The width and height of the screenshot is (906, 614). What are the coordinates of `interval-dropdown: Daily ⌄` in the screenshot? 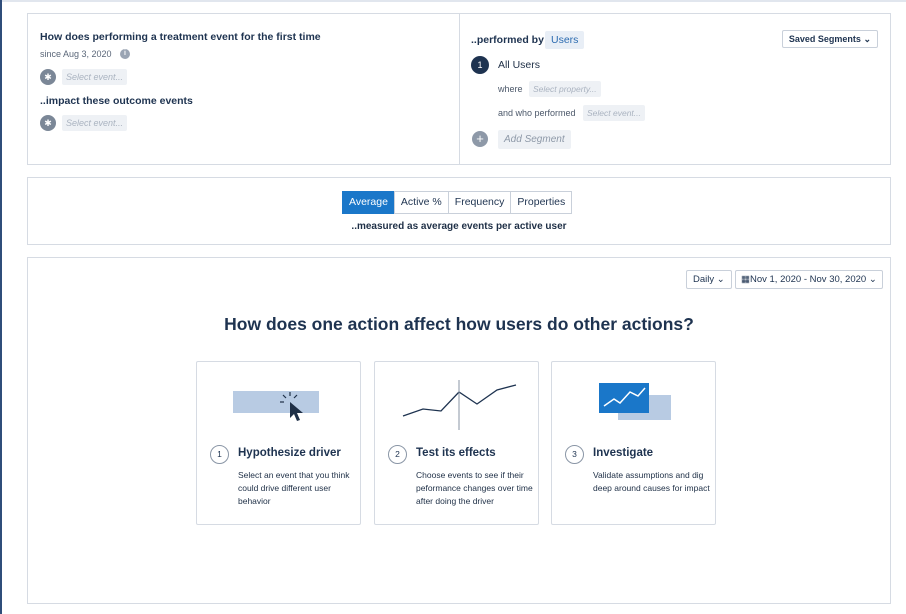 It's located at (709, 279).